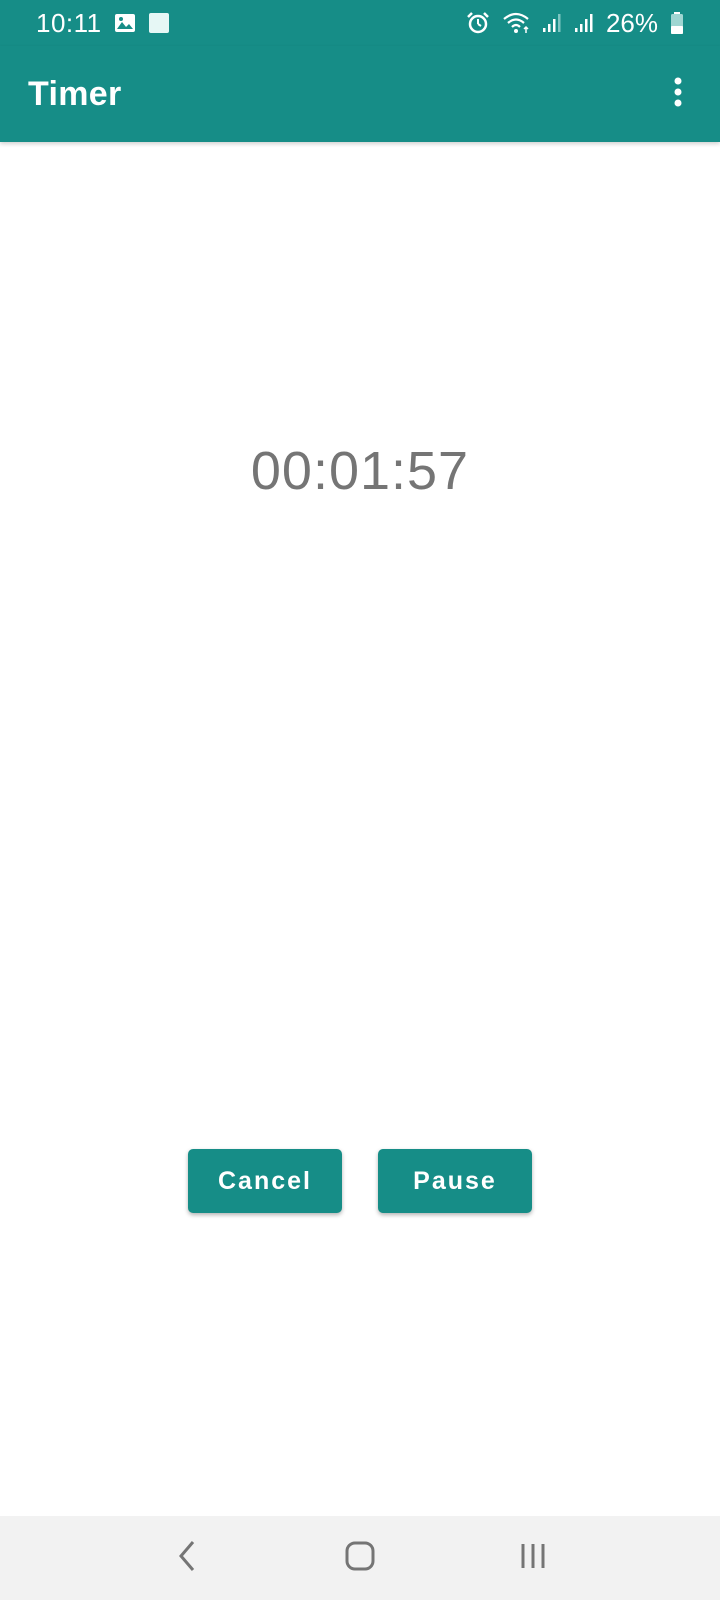 The image size is (720, 1600). Describe the element at coordinates (677, 23) in the screenshot. I see `battery-icon` at that location.